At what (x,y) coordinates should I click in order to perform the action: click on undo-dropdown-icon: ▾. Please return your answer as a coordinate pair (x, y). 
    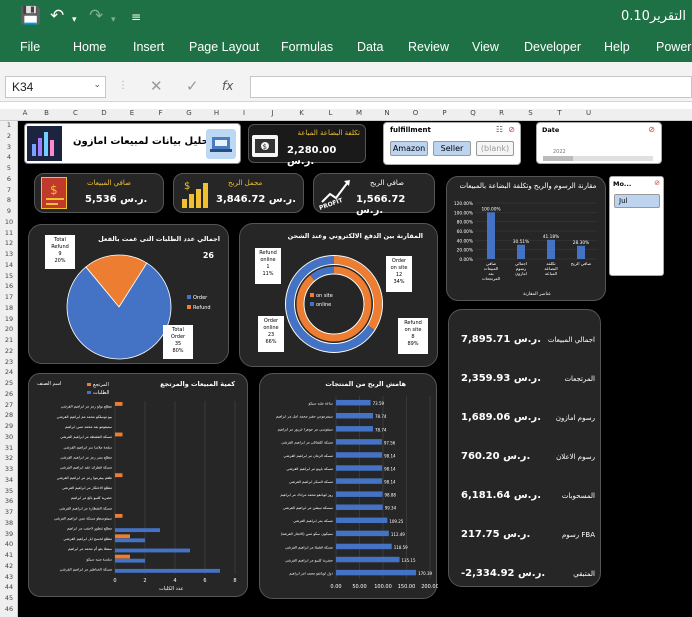
    Looking at the image, I should click on (74, 20).